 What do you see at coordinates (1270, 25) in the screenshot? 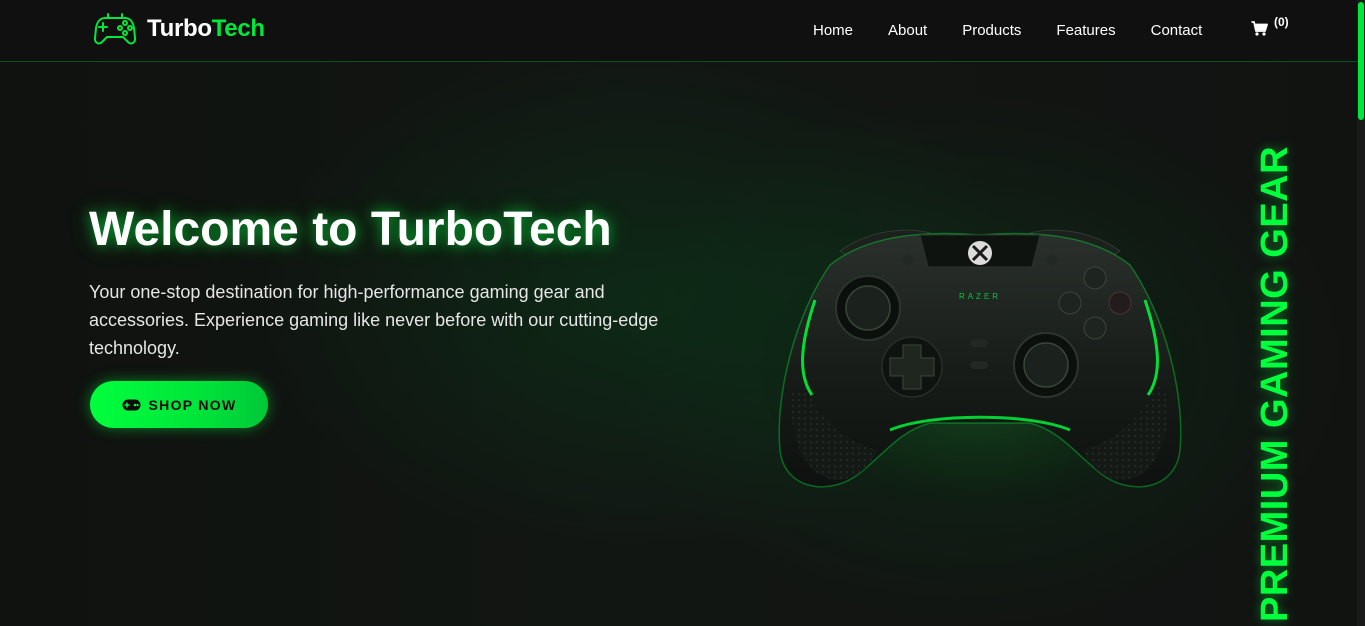
I see `cart-button: (0)` at bounding box center [1270, 25].